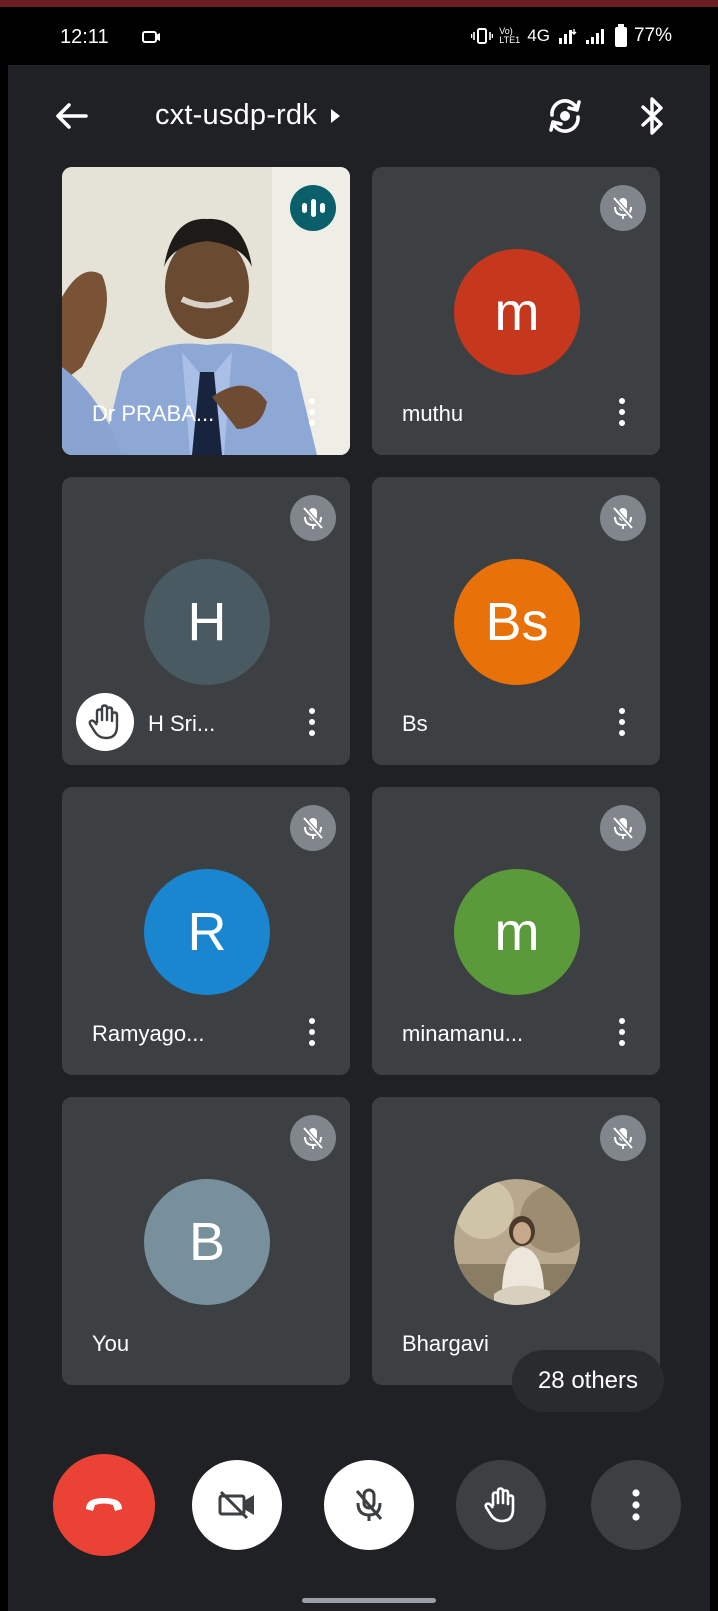  Describe the element at coordinates (445, 1343) in the screenshot. I see `participant-name: Bhargavi` at that location.